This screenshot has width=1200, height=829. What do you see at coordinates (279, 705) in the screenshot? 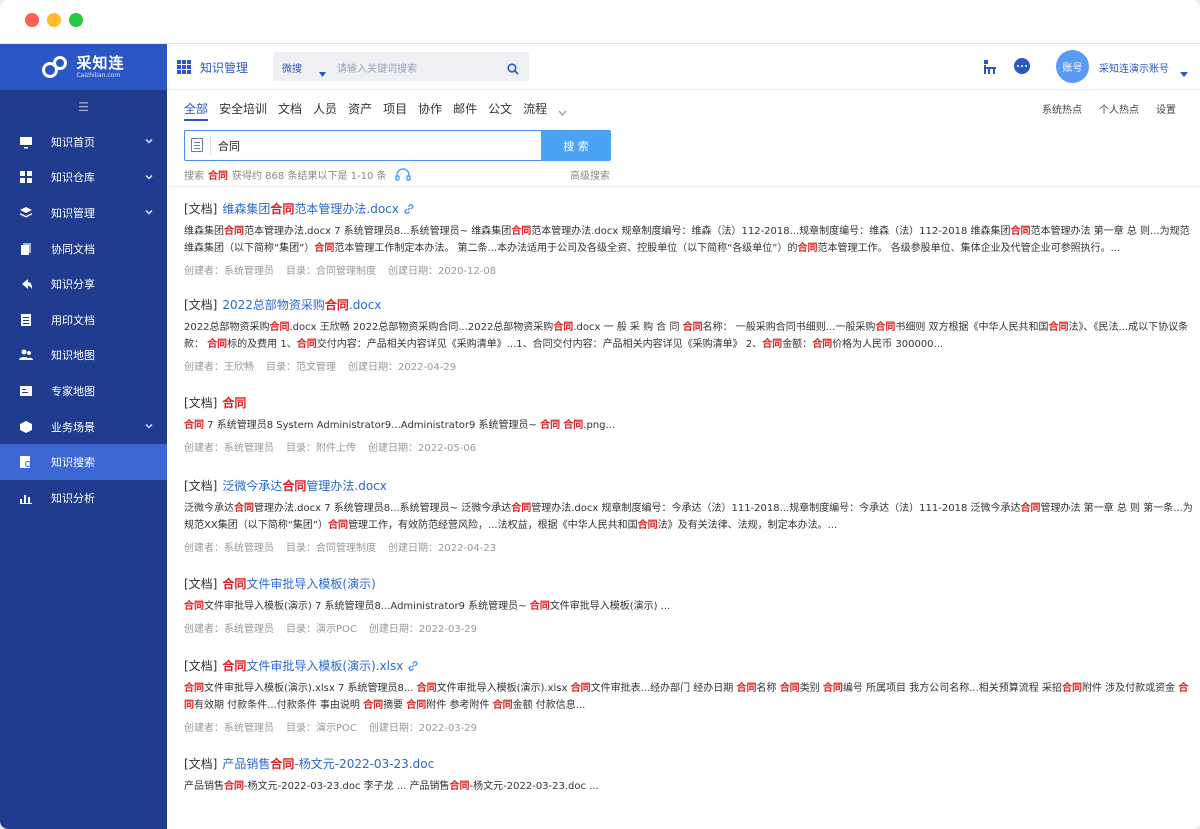
I see `text-segment: 有效期 付款条件...付款条件 事由说明` at bounding box center [279, 705].